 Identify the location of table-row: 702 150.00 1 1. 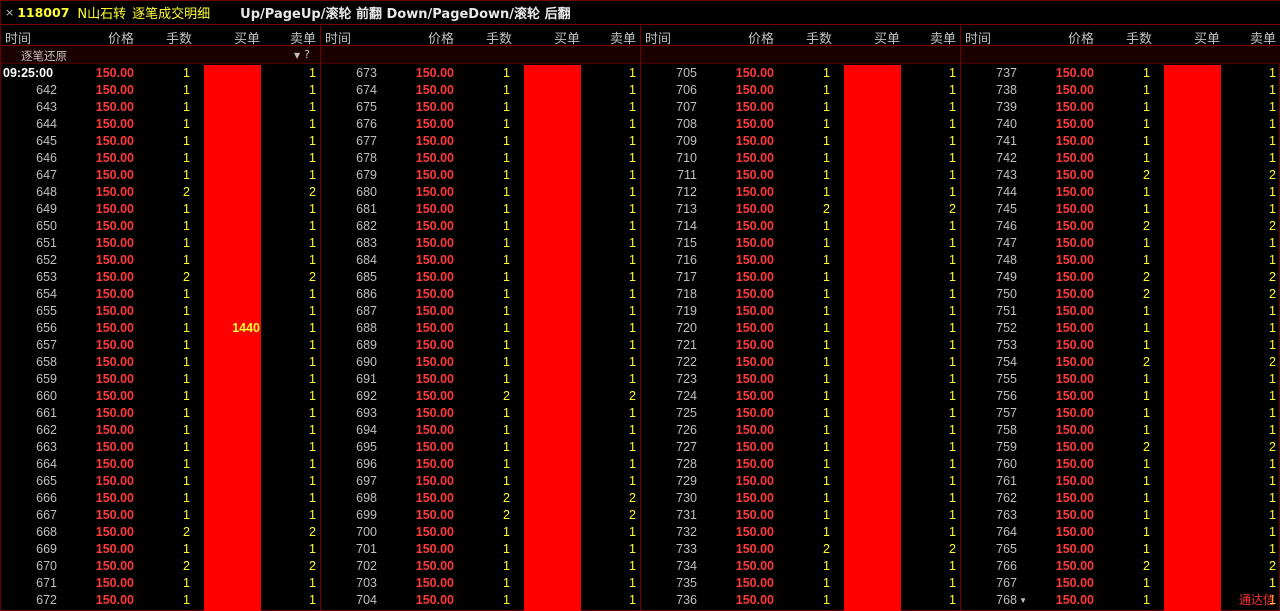
(480, 566).